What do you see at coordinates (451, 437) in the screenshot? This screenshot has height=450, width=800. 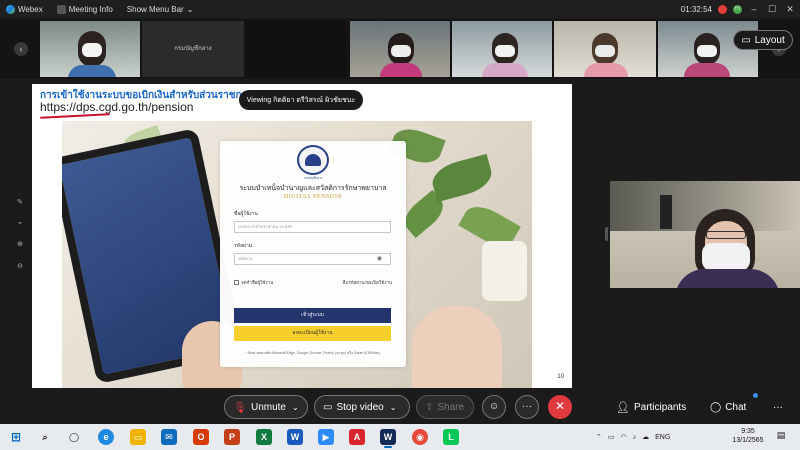 I see `line-app-icon: L` at bounding box center [451, 437].